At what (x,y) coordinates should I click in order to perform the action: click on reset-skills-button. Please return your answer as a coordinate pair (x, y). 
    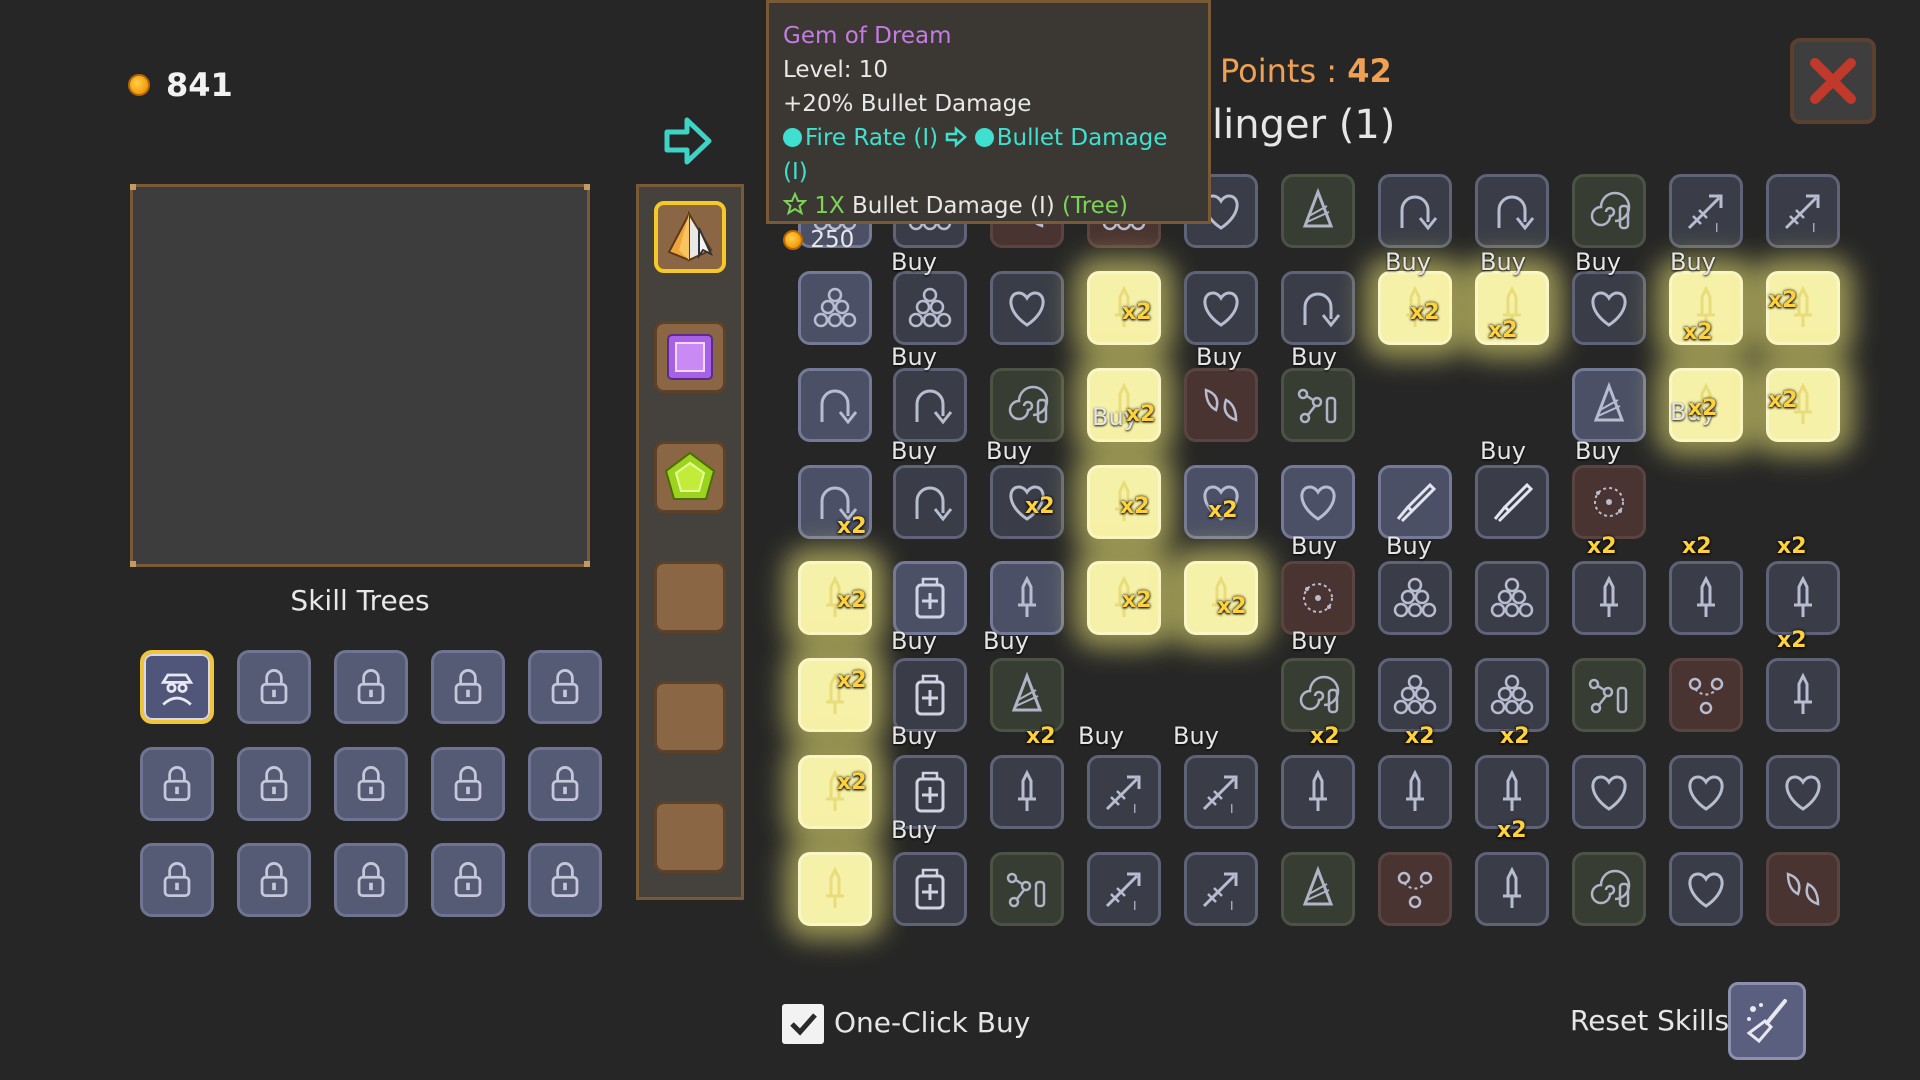
    Looking at the image, I should click on (1767, 1021).